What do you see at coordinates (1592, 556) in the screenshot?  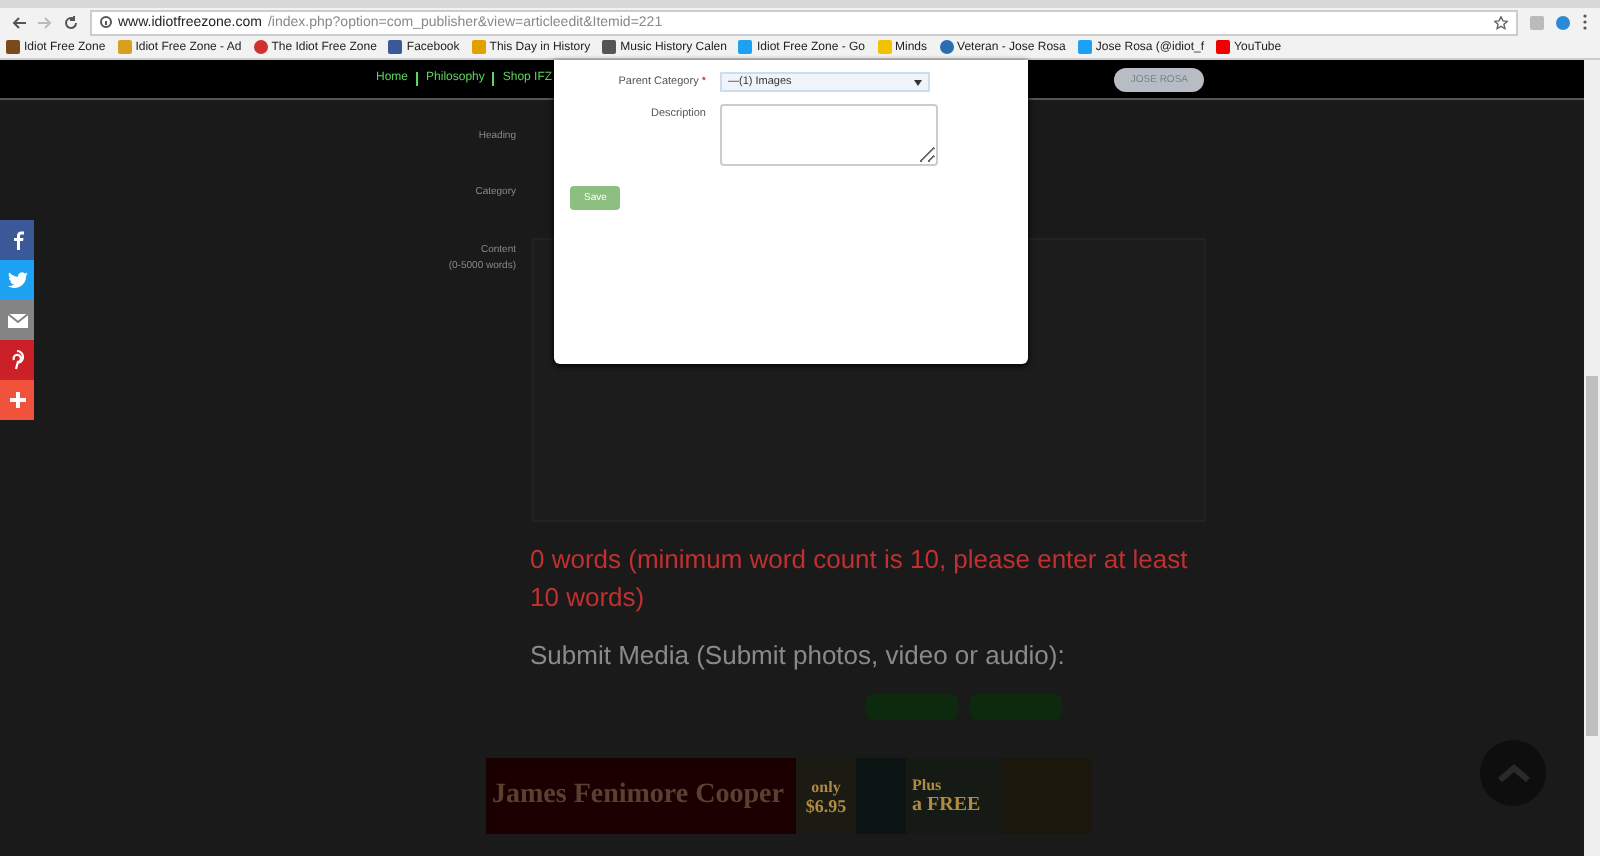 I see `scrollbar-thumb` at bounding box center [1592, 556].